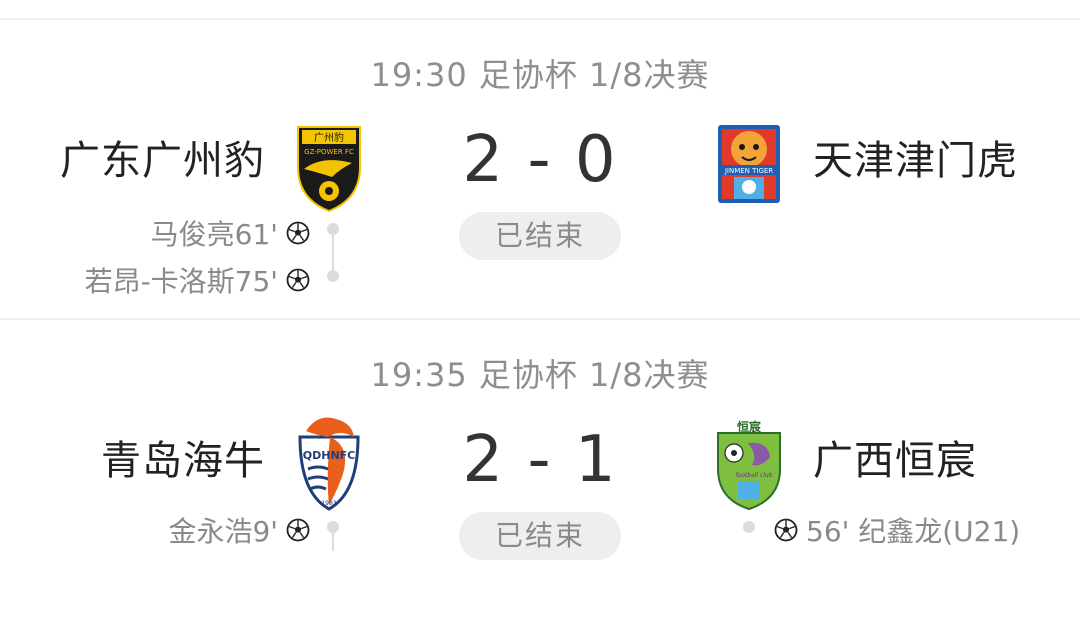  Describe the element at coordinates (749, 461) in the screenshot. I see `guangxi-hengchen-logo-icon: 恒宸 football club` at that location.